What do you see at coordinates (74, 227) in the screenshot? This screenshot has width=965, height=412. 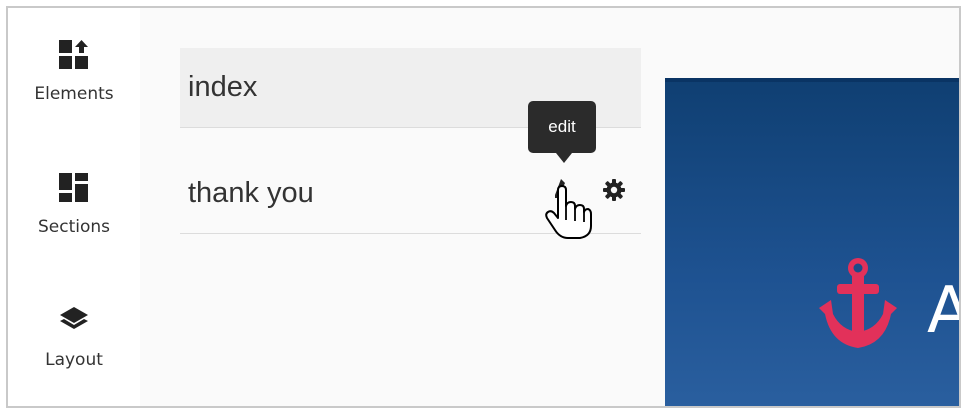 I see `sidebar-item-label: Sections` at bounding box center [74, 227].